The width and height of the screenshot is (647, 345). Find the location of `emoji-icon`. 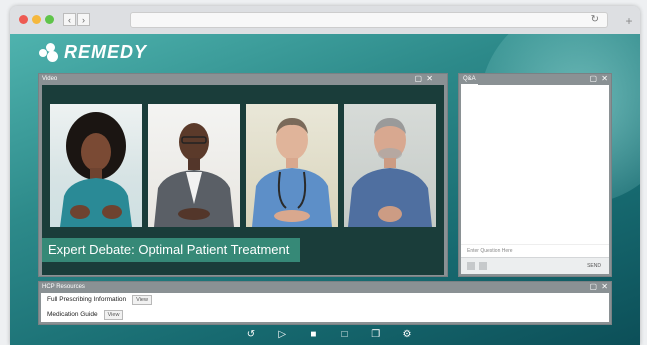

emoji-icon is located at coordinates (483, 266).